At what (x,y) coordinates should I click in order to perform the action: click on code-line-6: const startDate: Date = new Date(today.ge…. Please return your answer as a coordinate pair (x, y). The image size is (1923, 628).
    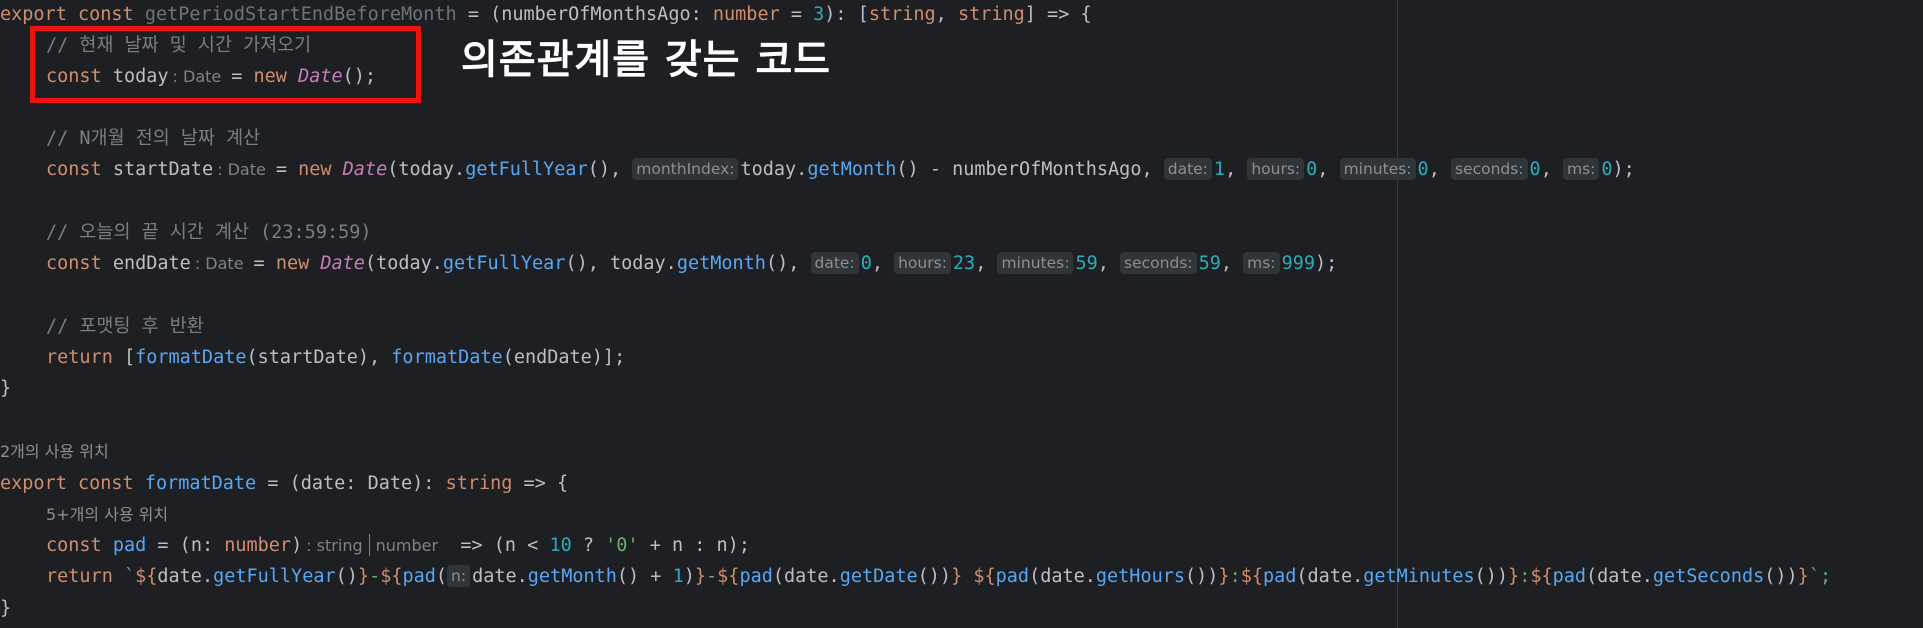
    Looking at the image, I should click on (817, 169).